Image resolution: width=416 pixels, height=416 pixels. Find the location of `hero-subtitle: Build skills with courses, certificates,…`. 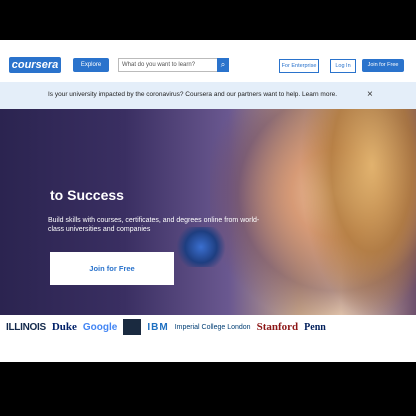

hero-subtitle: Build skills with courses, certificates,… is located at coordinates (154, 225).